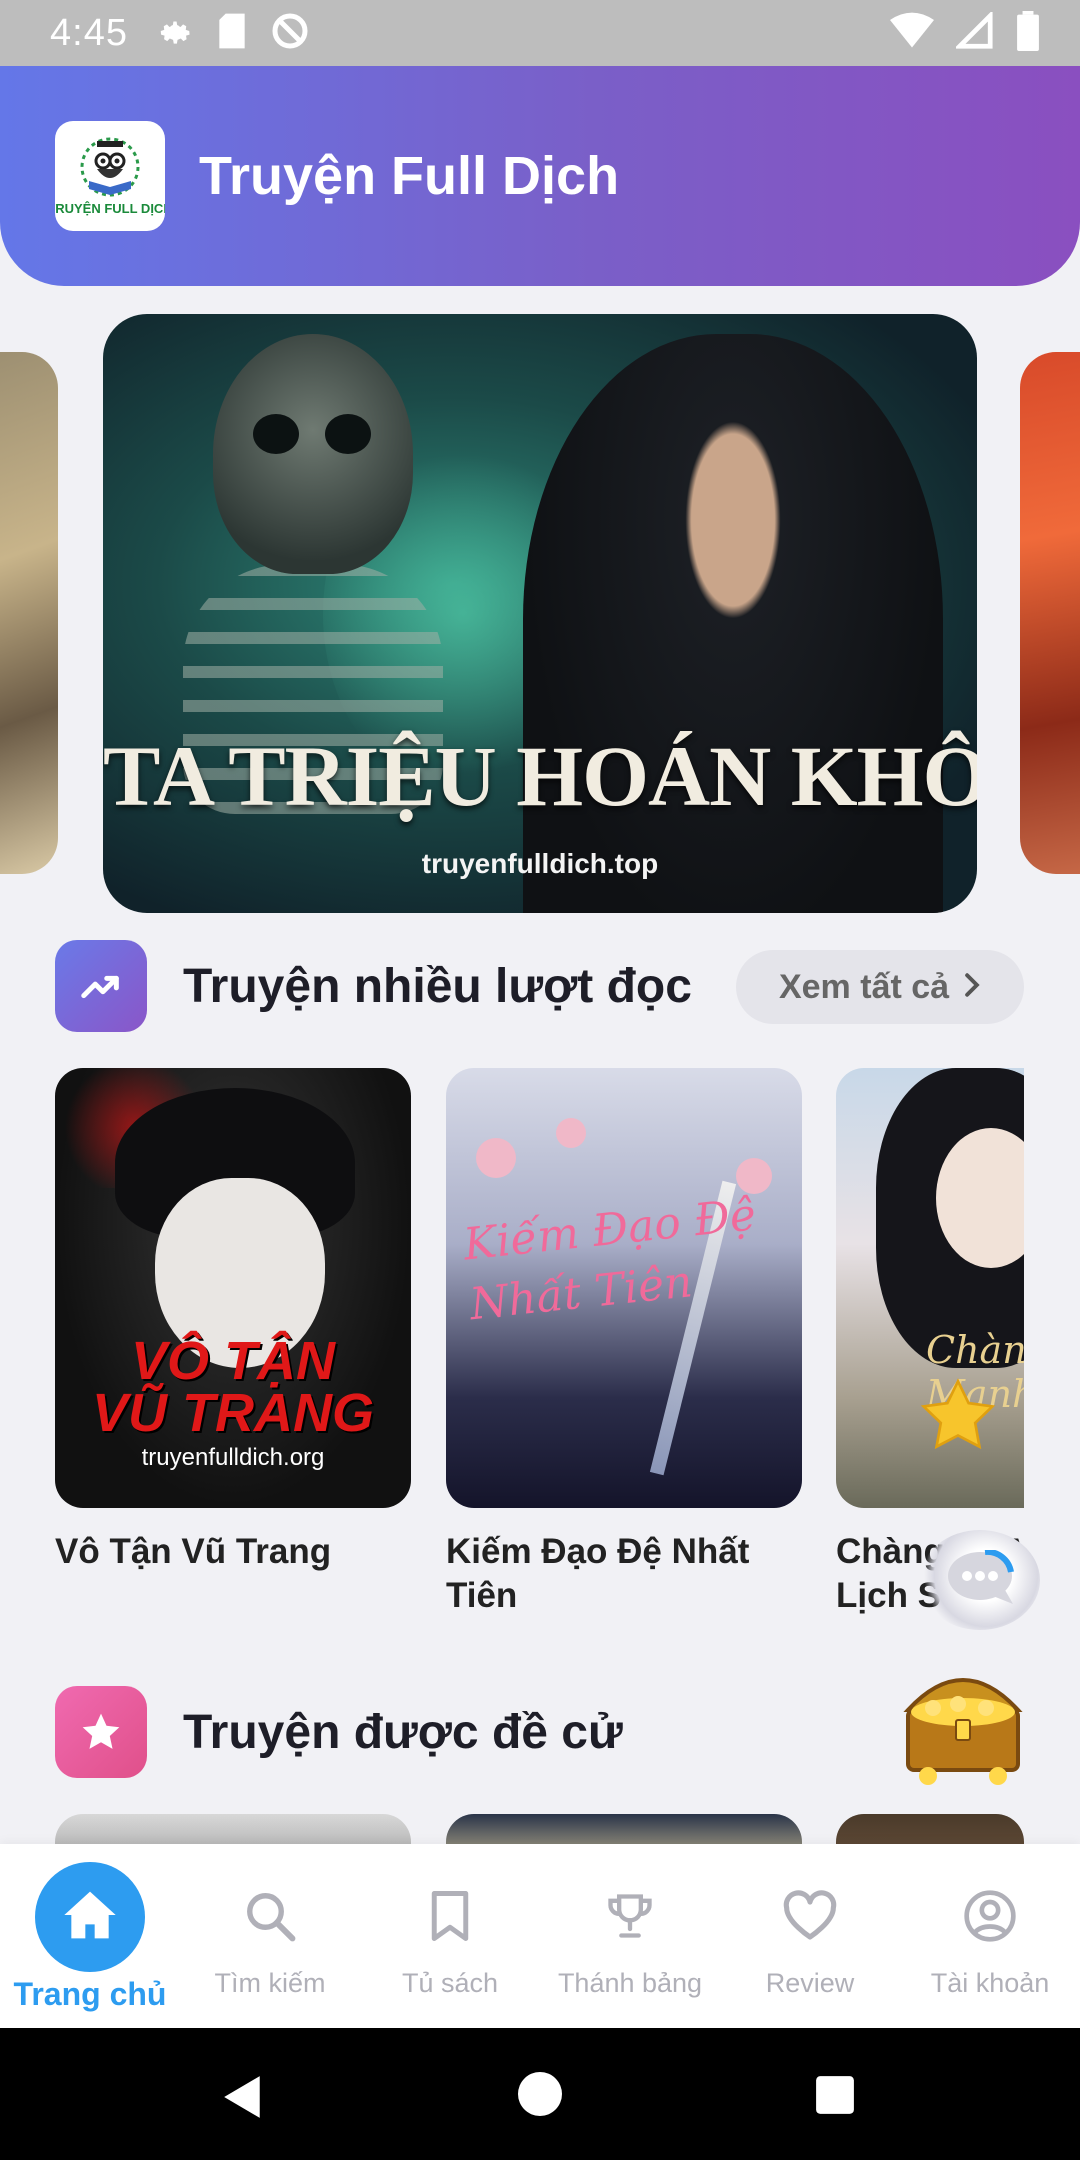 The width and height of the screenshot is (1080, 2160). What do you see at coordinates (1050, 613) in the screenshot?
I see `banner-next-slide` at bounding box center [1050, 613].